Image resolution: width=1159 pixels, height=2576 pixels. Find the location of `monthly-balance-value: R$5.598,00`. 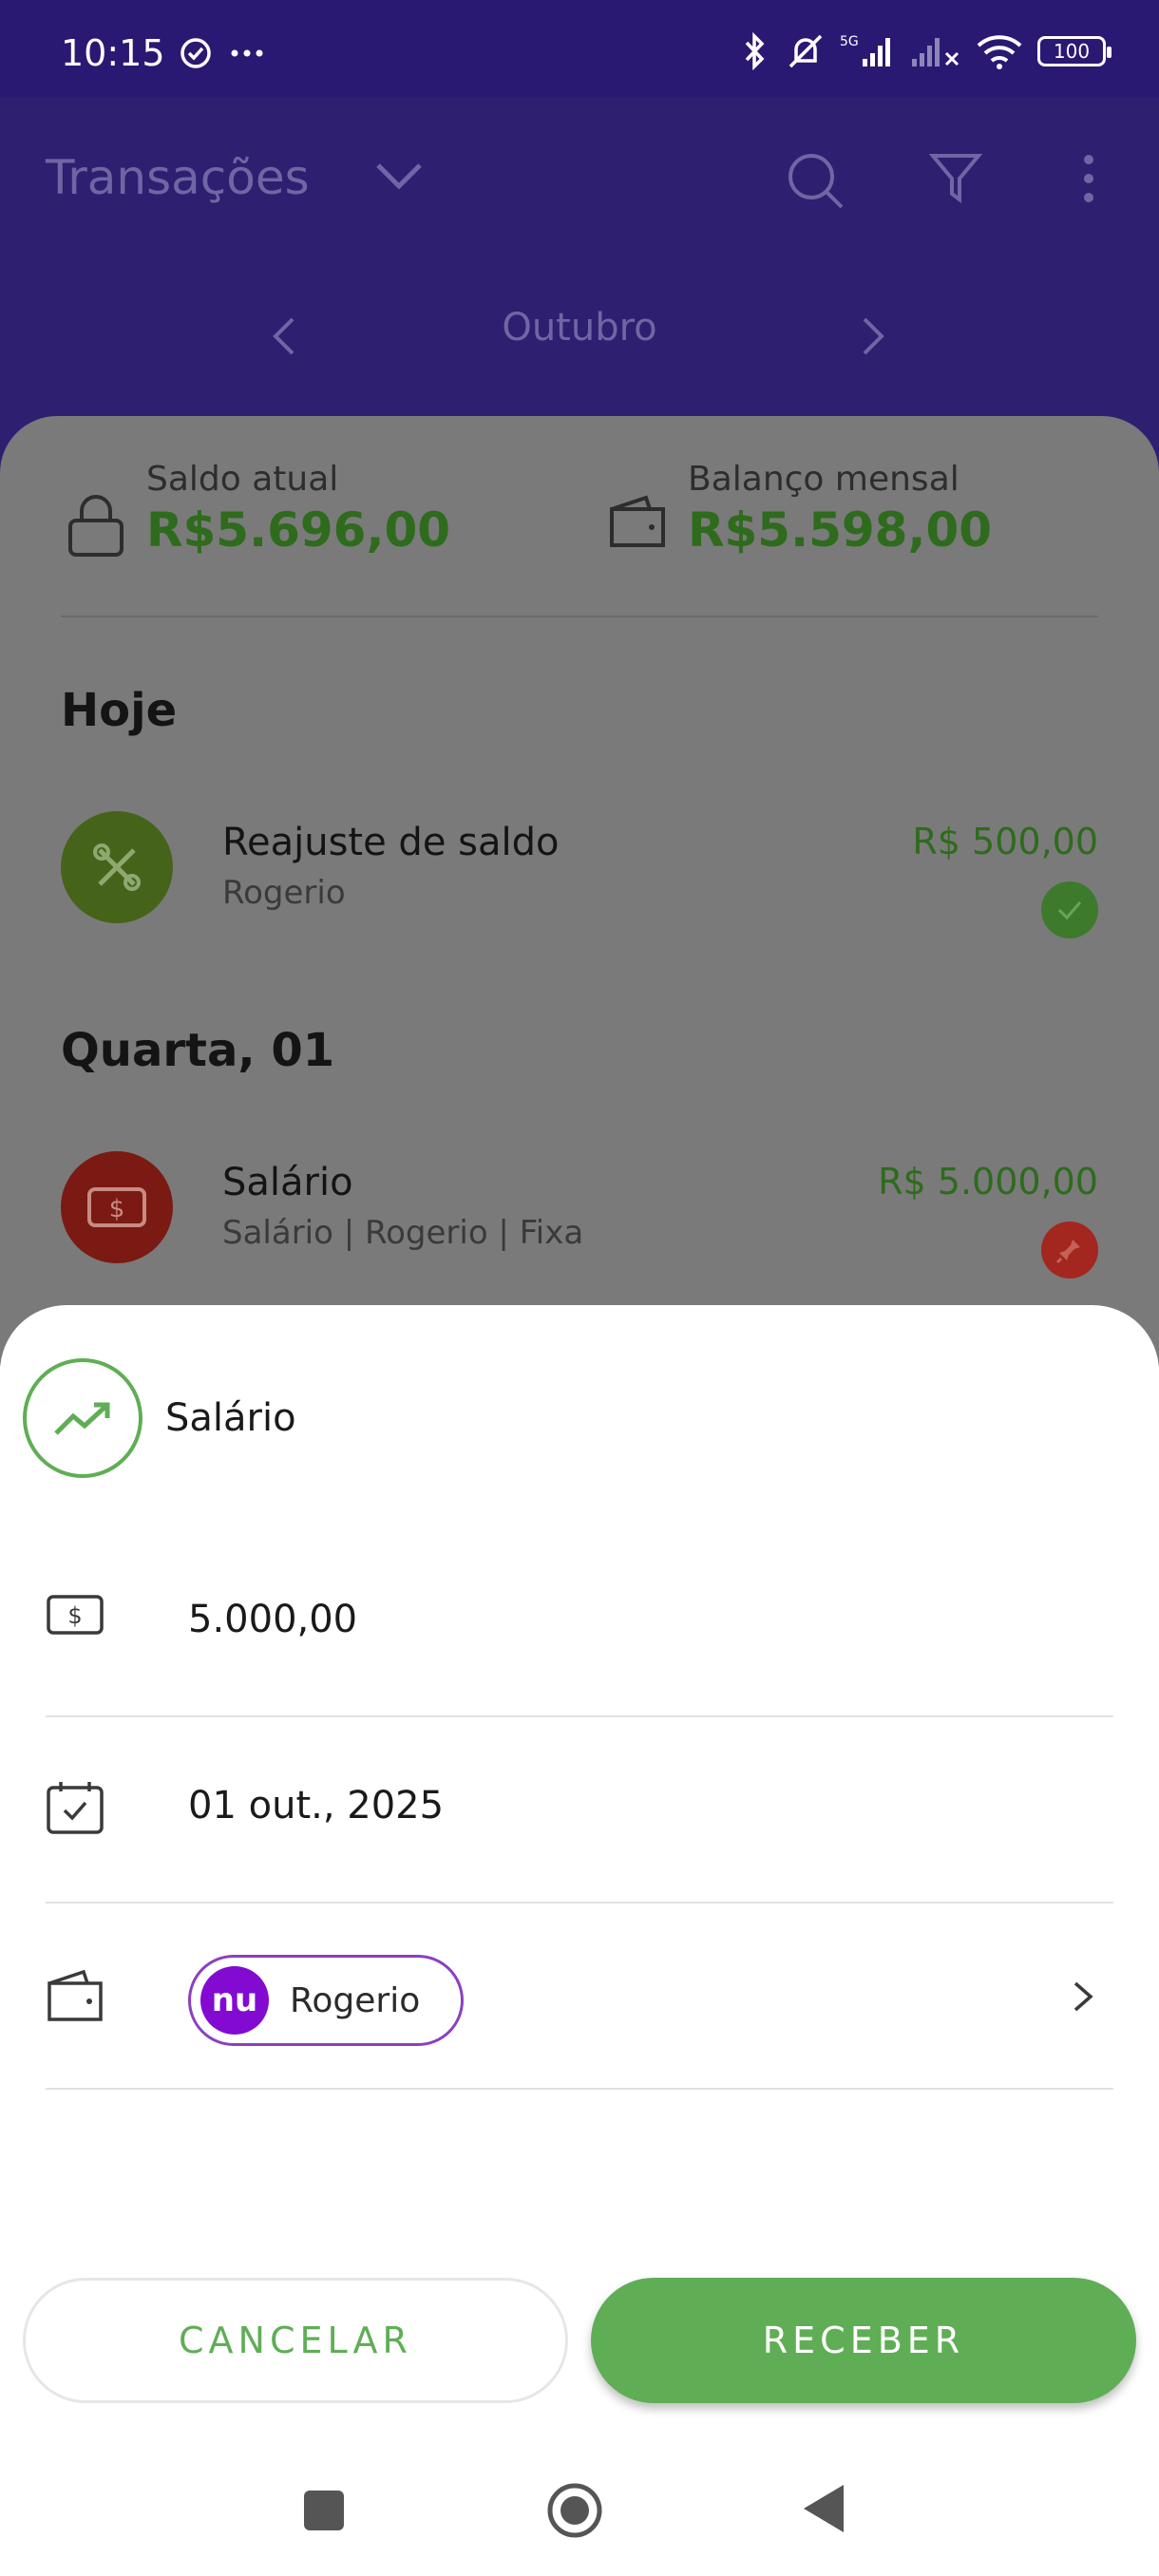

monthly-balance-value: R$5.598,00 is located at coordinates (840, 530).